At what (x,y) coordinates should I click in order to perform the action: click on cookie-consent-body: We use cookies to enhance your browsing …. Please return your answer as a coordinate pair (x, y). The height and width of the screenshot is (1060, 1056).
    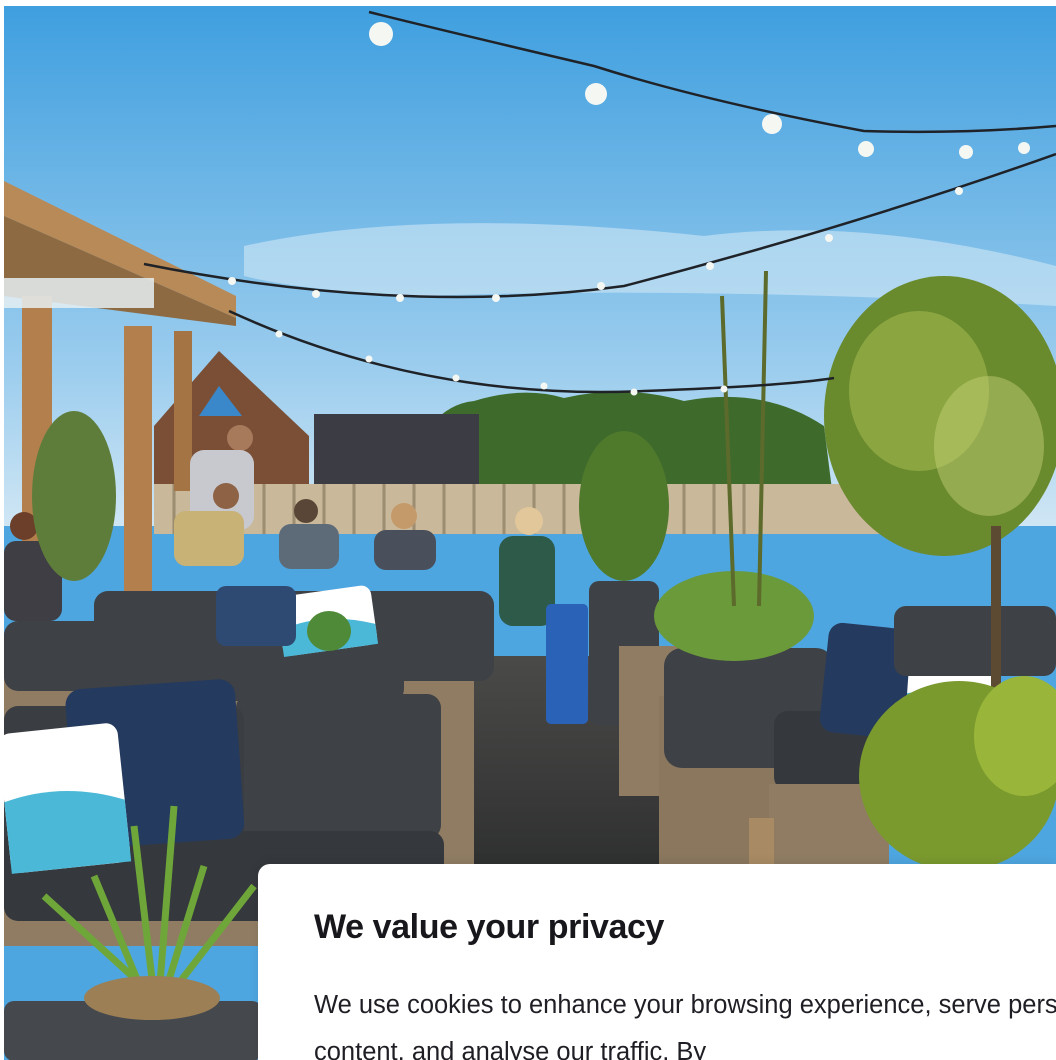
    Looking at the image, I should click on (685, 1025).